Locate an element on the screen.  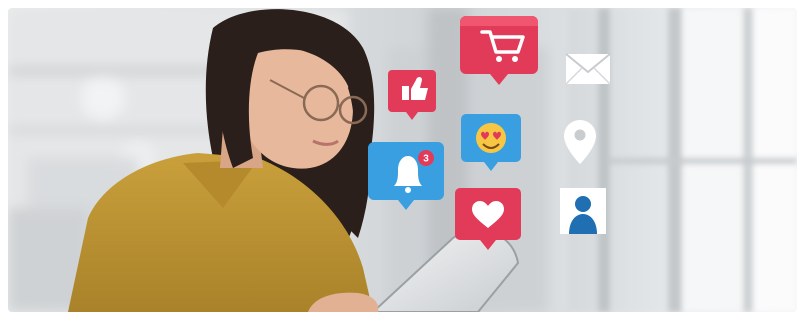
heart-eyes-emoji-icon is located at coordinates (491, 142).